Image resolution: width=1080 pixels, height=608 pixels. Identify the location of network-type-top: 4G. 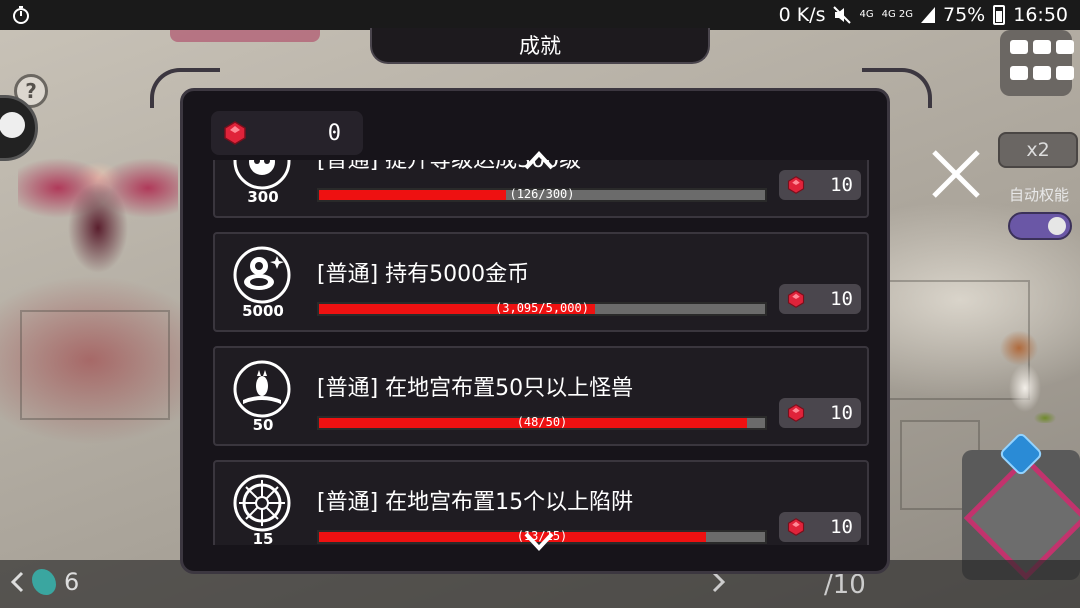
(866, 14).